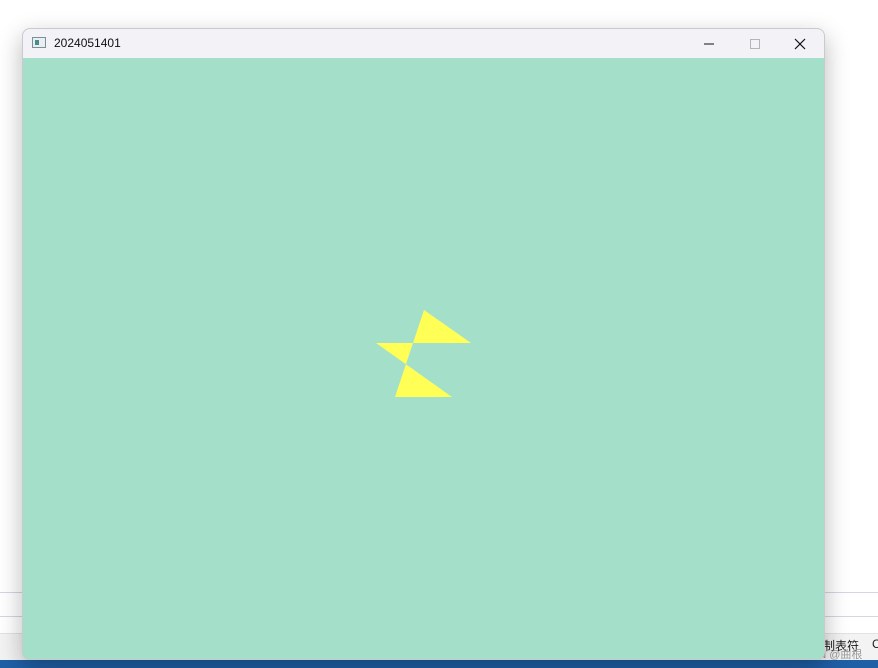  What do you see at coordinates (423, 43) in the screenshot?
I see `title-bar: 2024051401` at bounding box center [423, 43].